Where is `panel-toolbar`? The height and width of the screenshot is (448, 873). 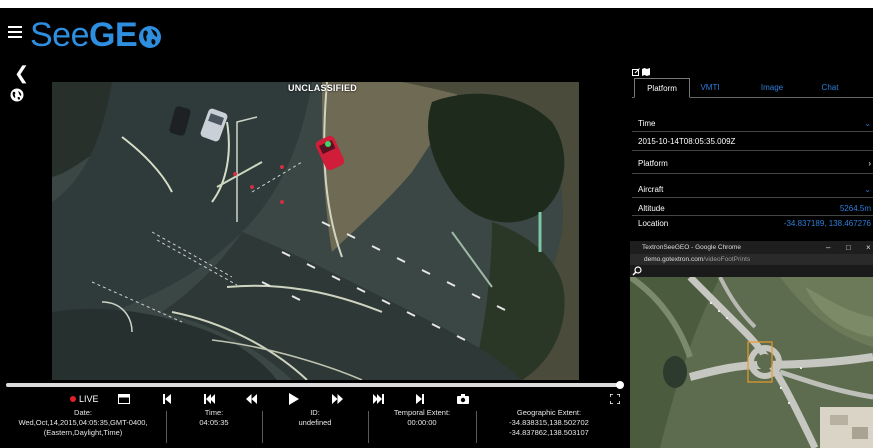 panel-toolbar is located at coordinates (641, 72).